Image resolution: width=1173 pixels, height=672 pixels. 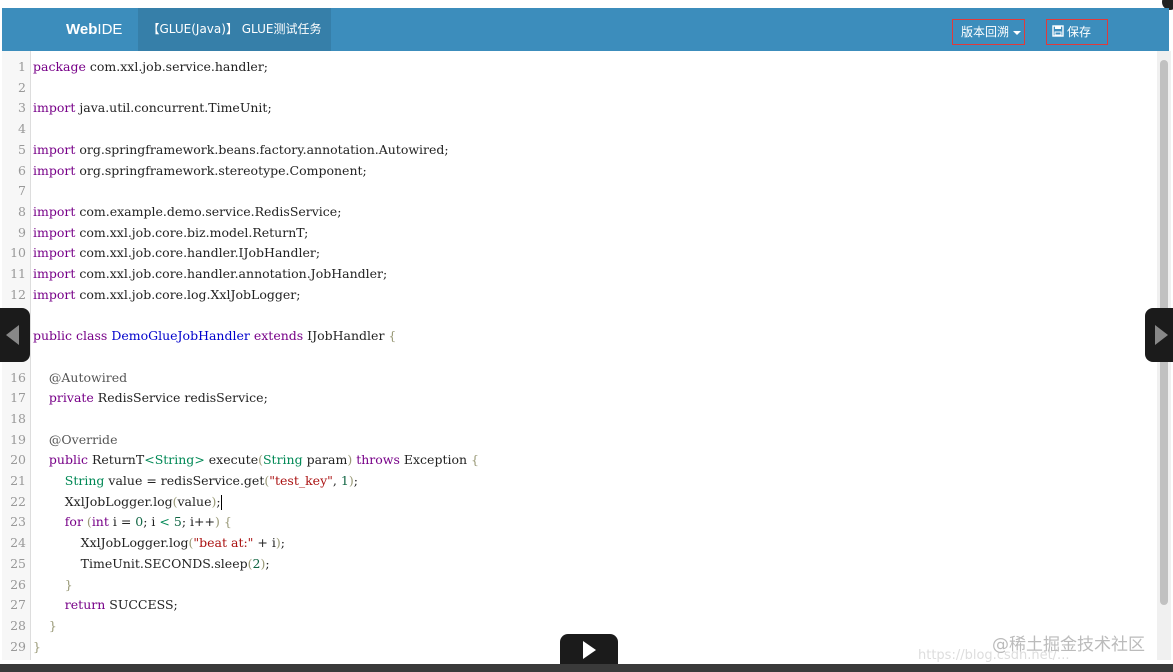 What do you see at coordinates (148, 522) in the screenshot?
I see `line-code: for (int i = 0; i < 5; i++) {` at bounding box center [148, 522].